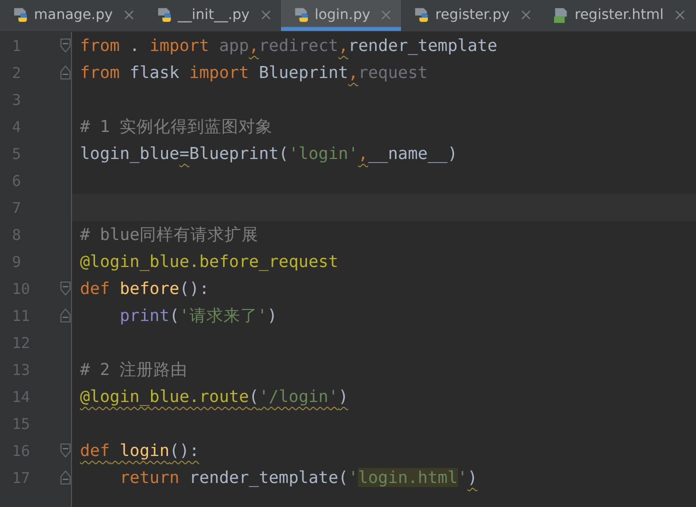 The image size is (696, 507). Describe the element at coordinates (617, 15) in the screenshot. I see `file-tab: register.html` at that location.